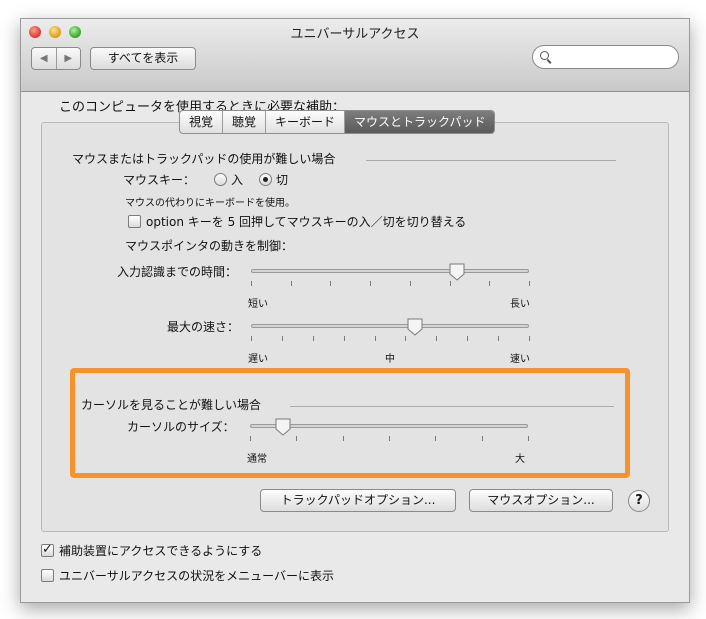 This screenshot has height=619, width=706. Describe the element at coordinates (204, 159) in the screenshot. I see `mouse-section-title: マウスまたはトラックパッドの使用が難しい場合` at that location.